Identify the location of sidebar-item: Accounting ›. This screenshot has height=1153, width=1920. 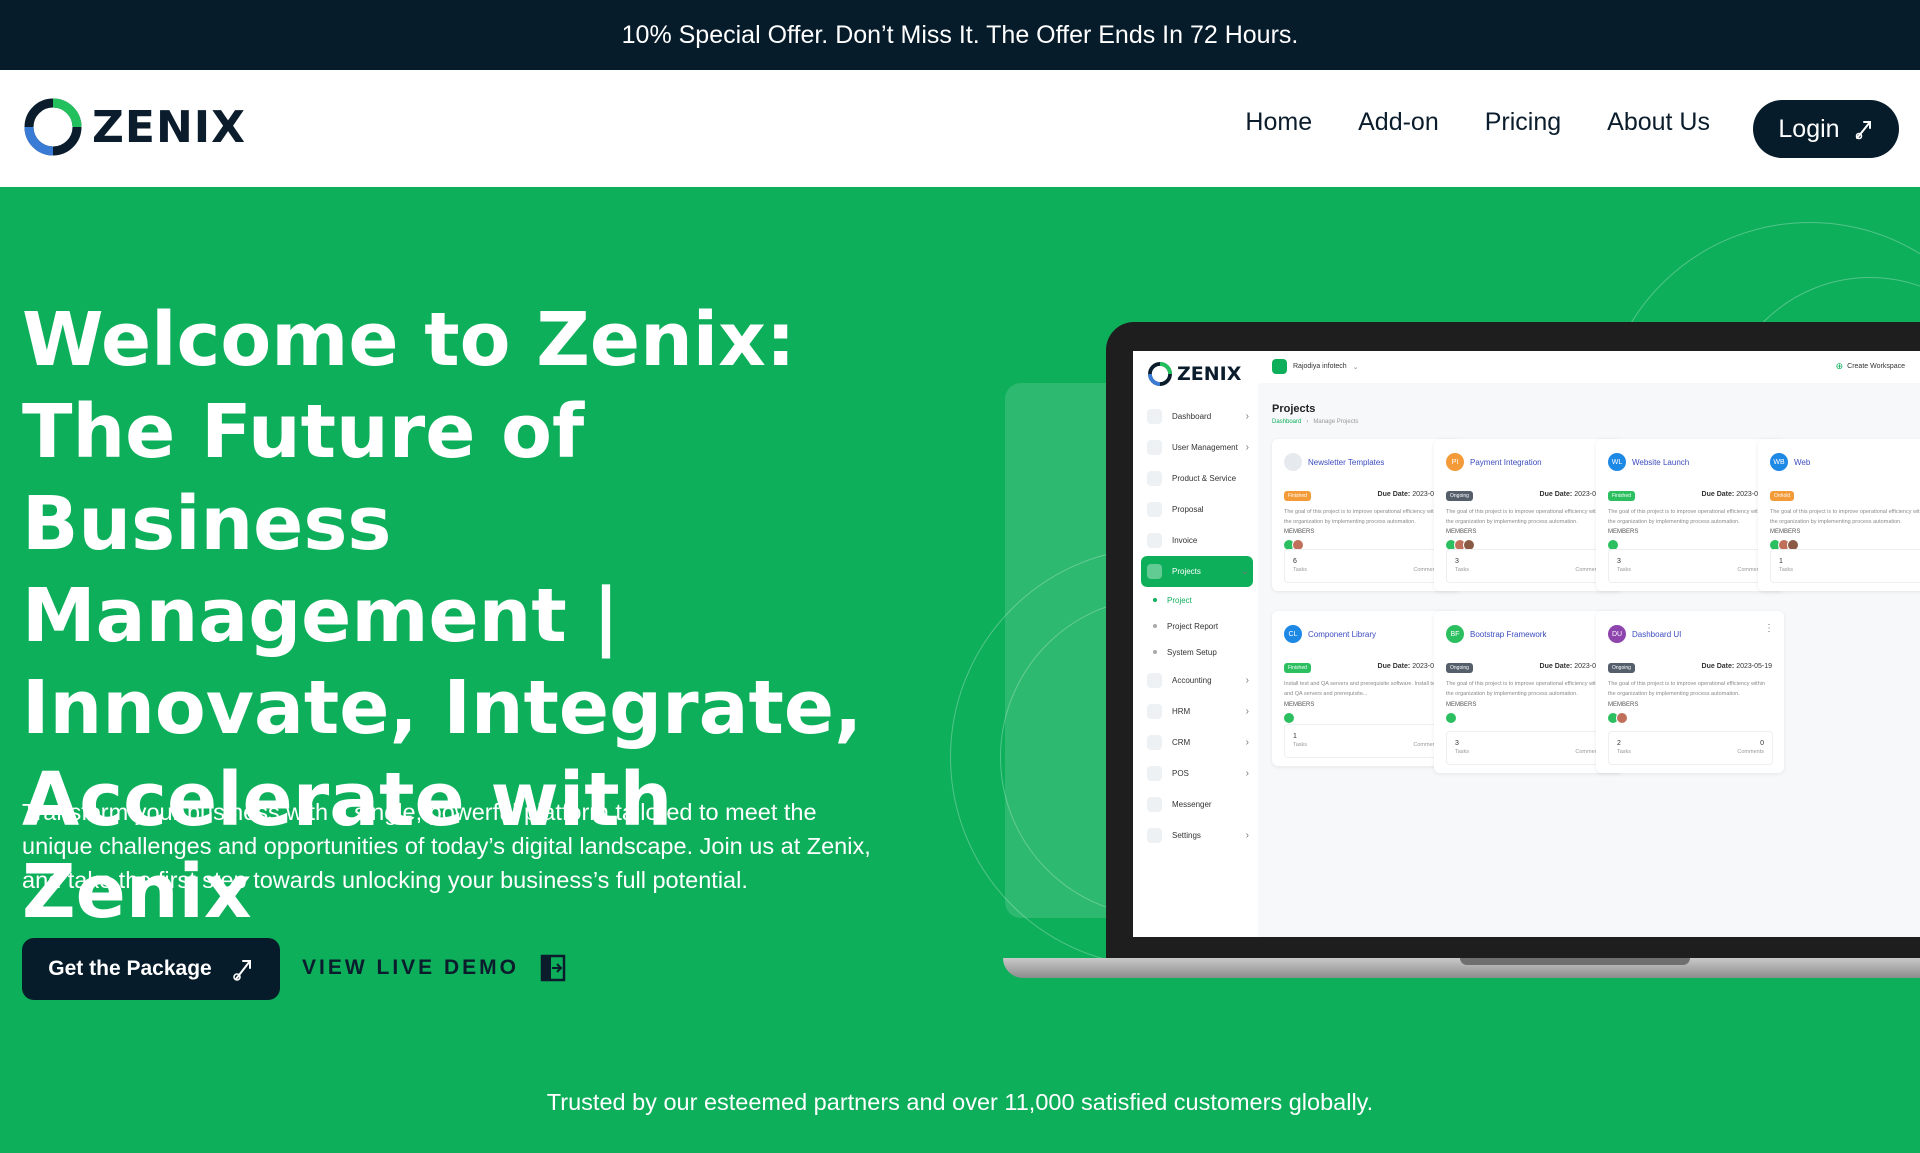
(1197, 680).